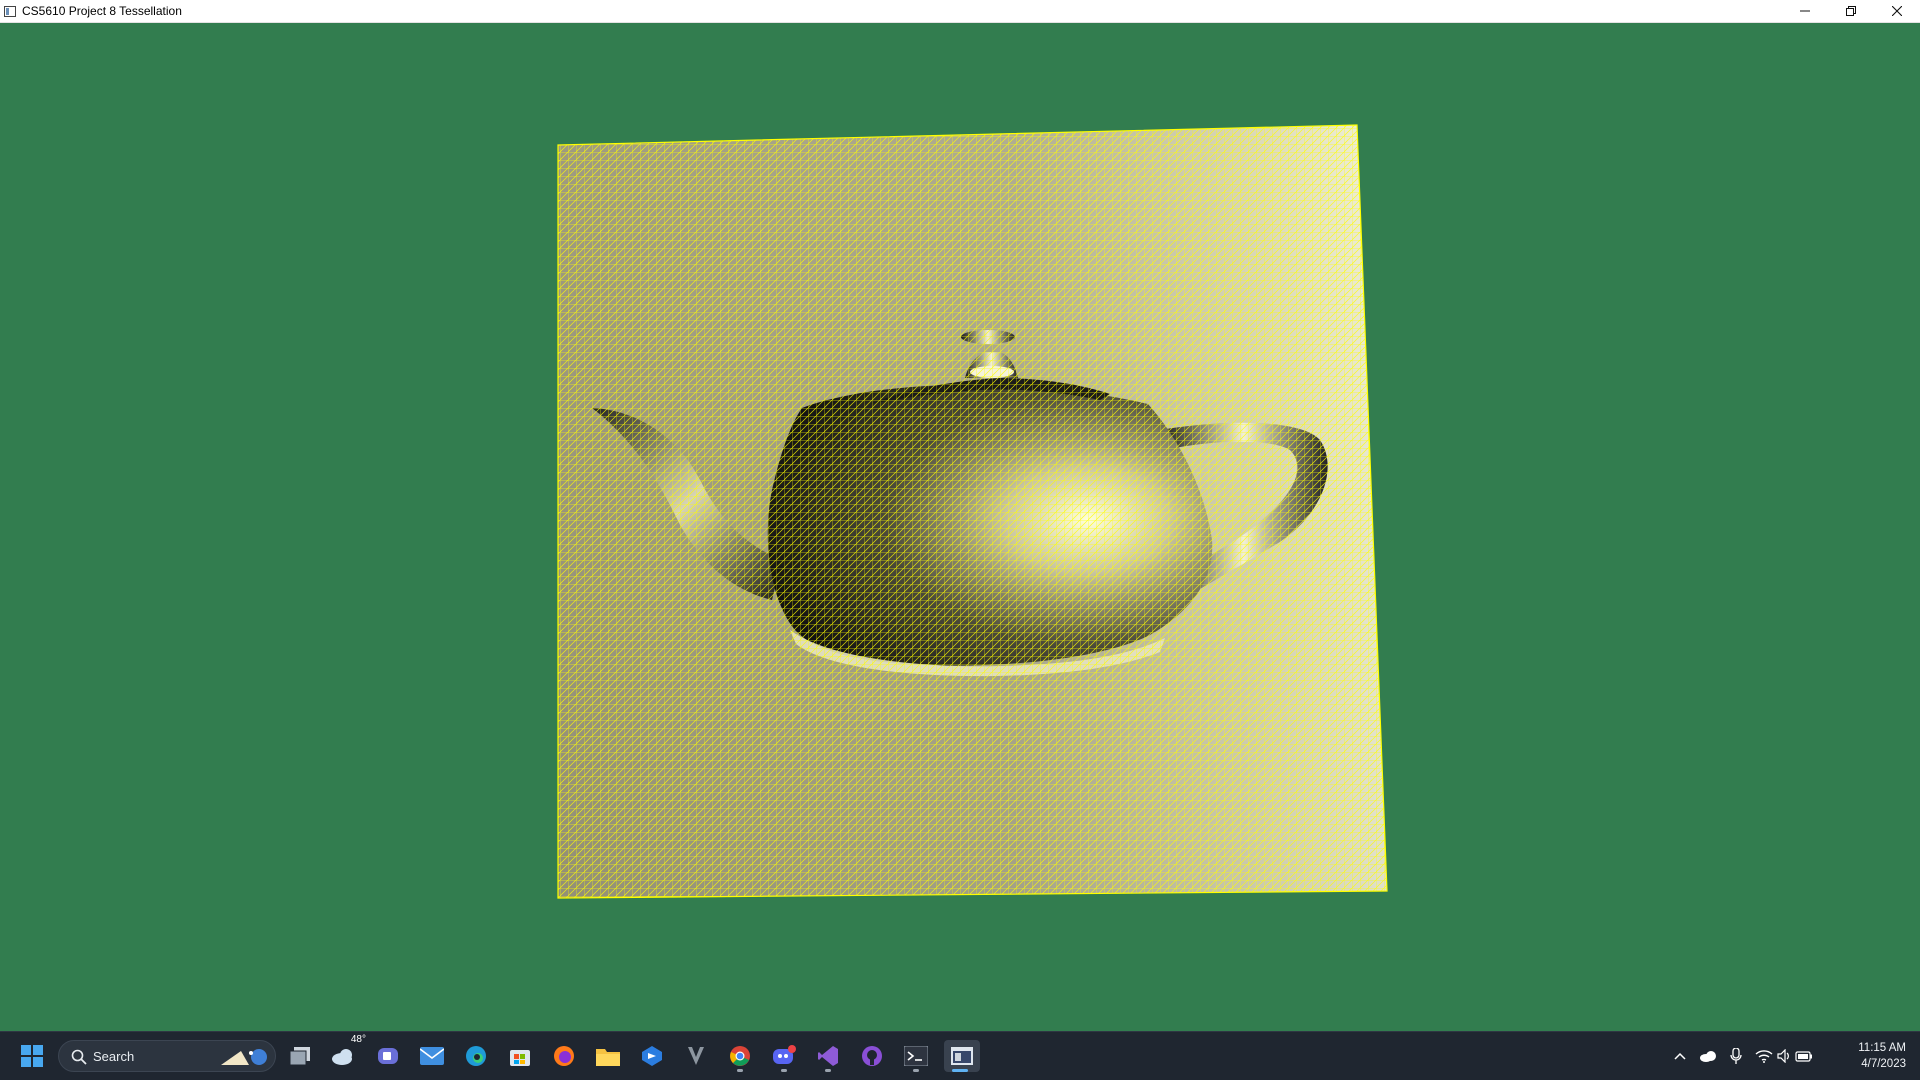  I want to click on microphone-icon, so click(1736, 1056).